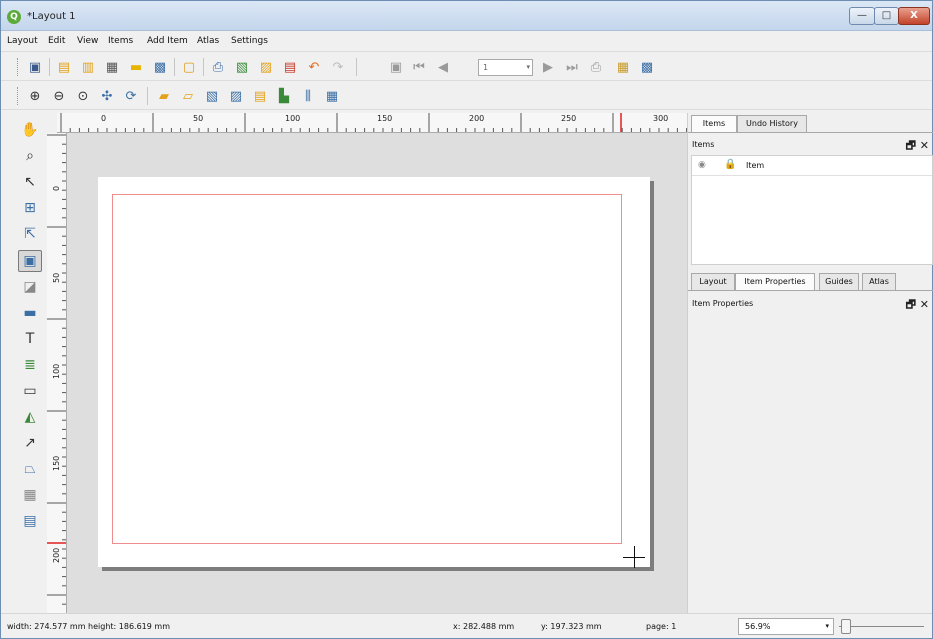 The height and width of the screenshot is (639, 933). What do you see at coordinates (419, 67) in the screenshot?
I see `atlas-first-icon: ⏮` at bounding box center [419, 67].